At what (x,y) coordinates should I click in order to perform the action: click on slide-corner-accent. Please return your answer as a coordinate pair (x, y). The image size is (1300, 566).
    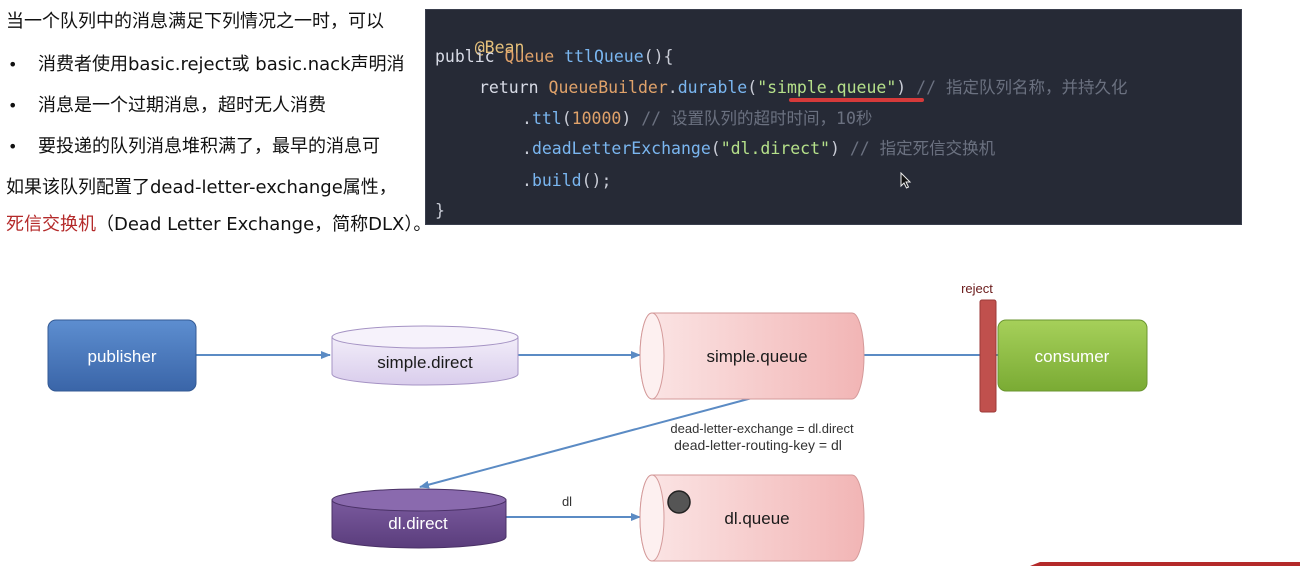
    Looking at the image, I should click on (1165, 564).